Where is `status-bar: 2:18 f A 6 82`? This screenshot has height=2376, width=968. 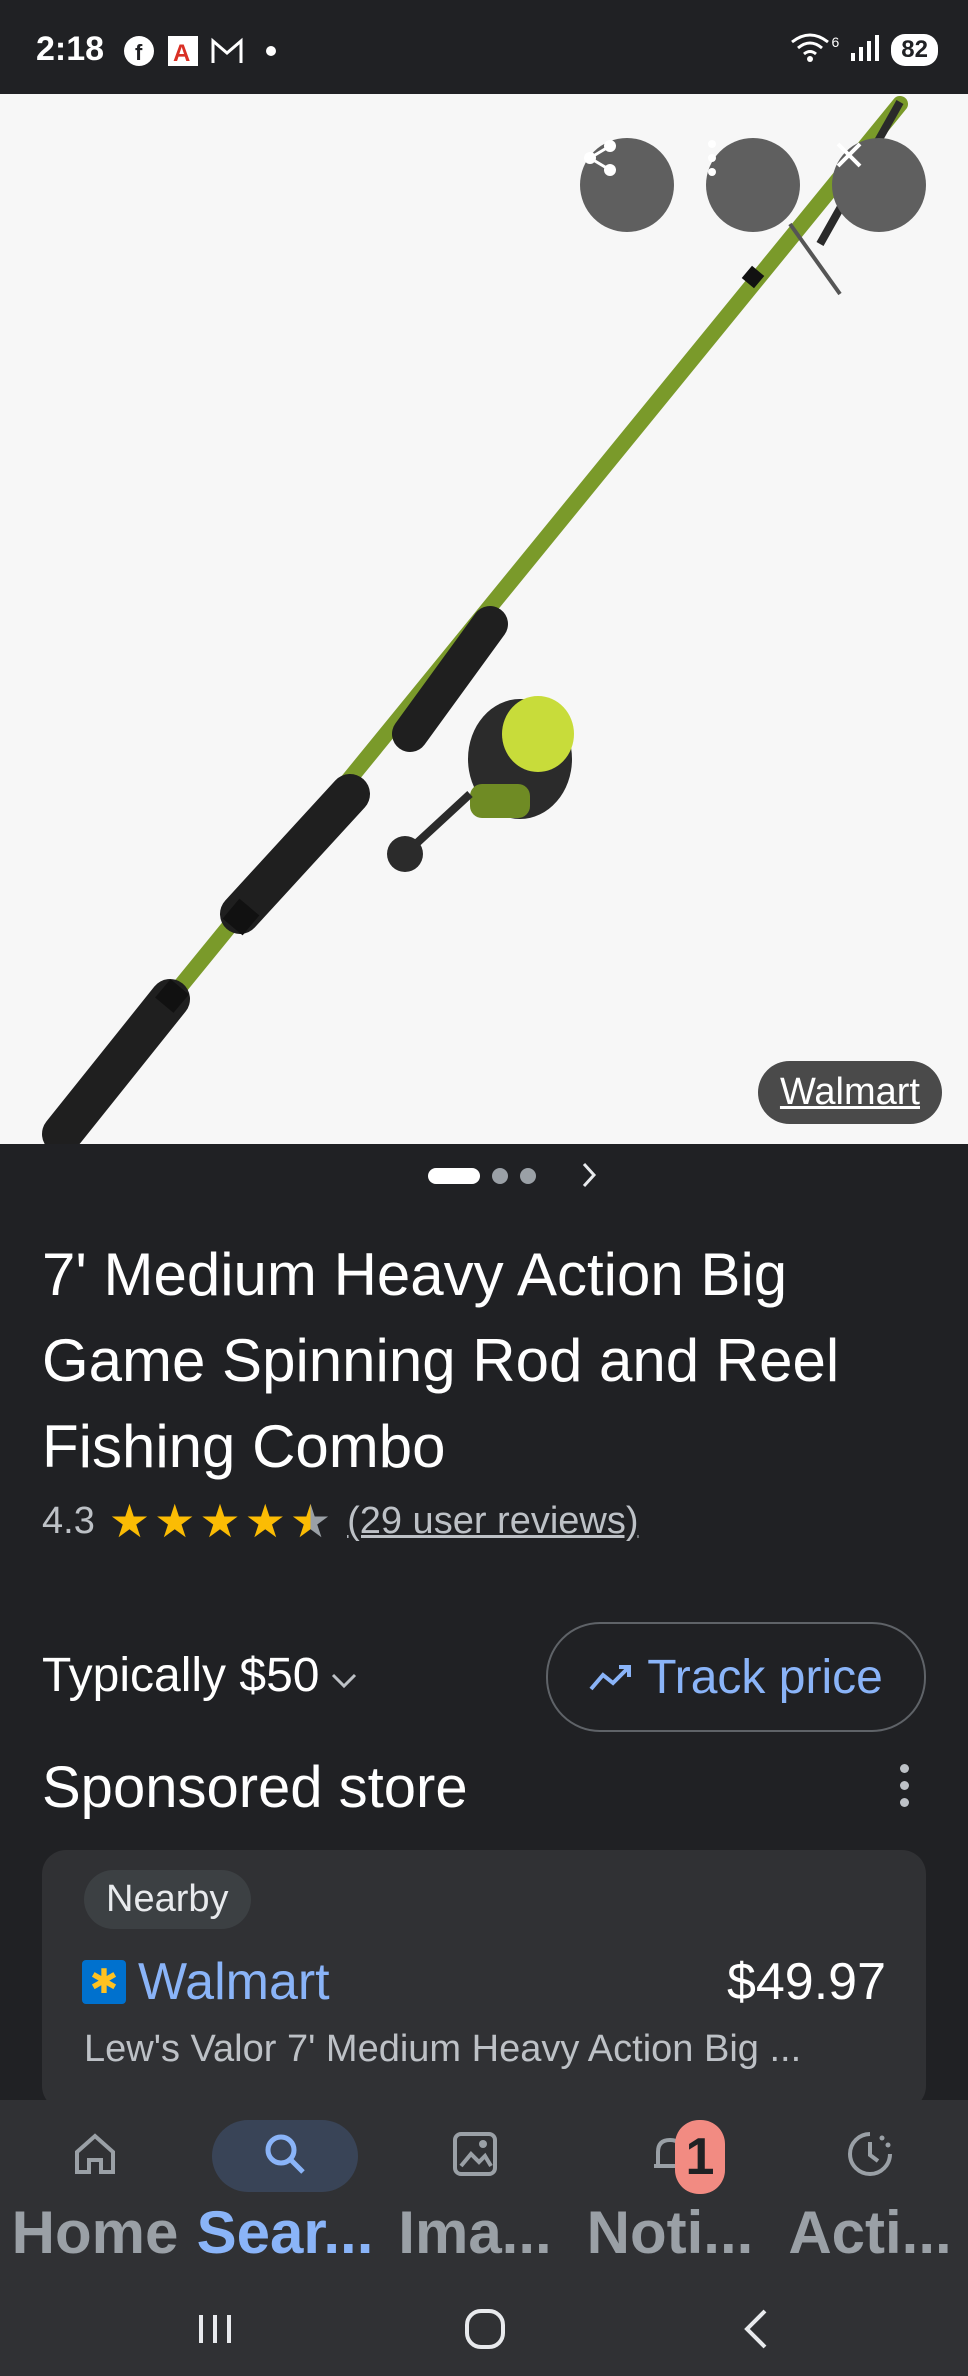 status-bar: 2:18 f A 6 82 is located at coordinates (484, 47).